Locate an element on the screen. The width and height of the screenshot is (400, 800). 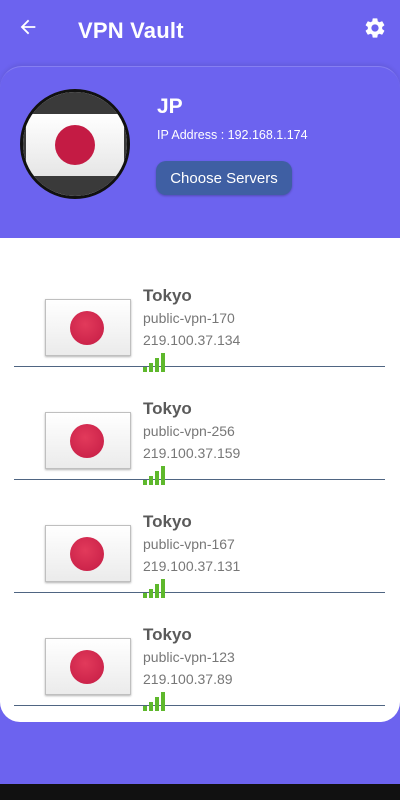
arrow-left-icon is located at coordinates (28, 27).